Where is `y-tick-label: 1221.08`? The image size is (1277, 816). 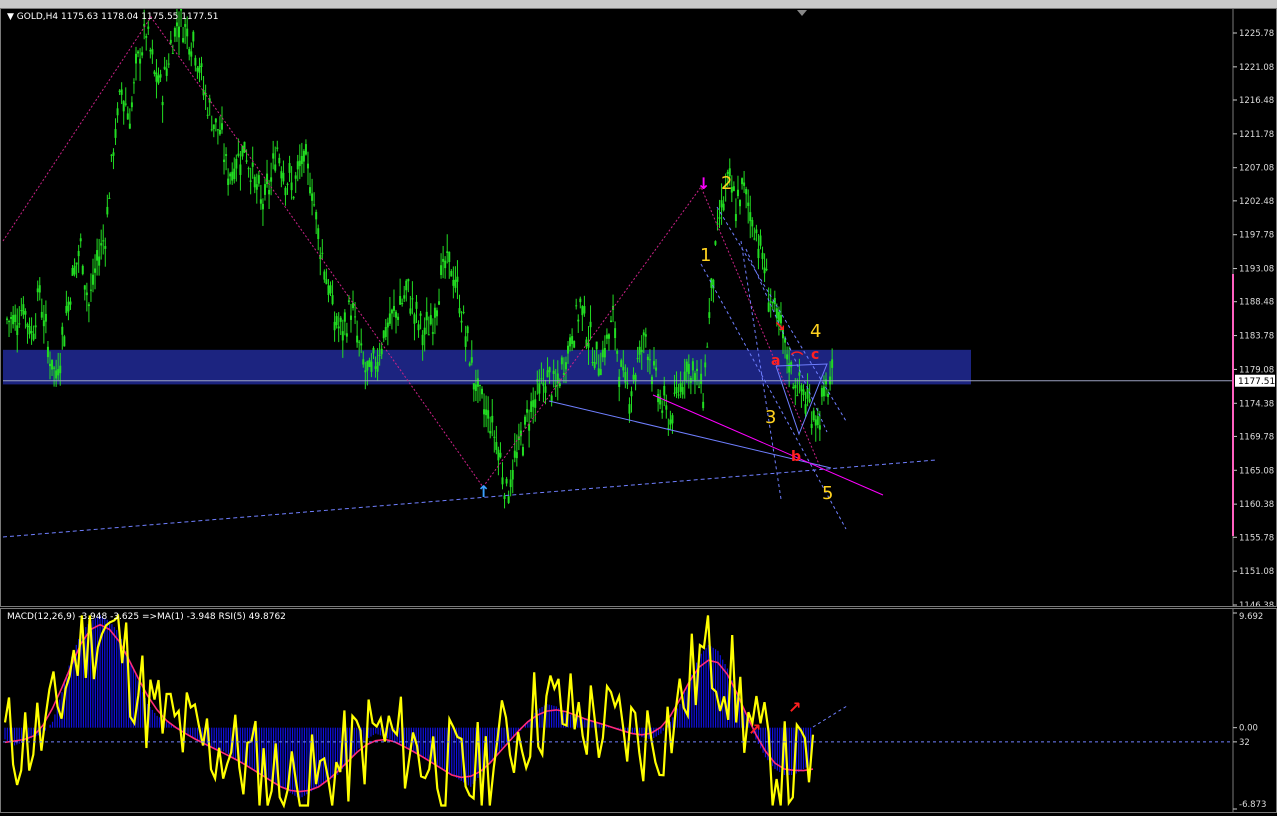 y-tick-label: 1221.08 is located at coordinates (1256, 68).